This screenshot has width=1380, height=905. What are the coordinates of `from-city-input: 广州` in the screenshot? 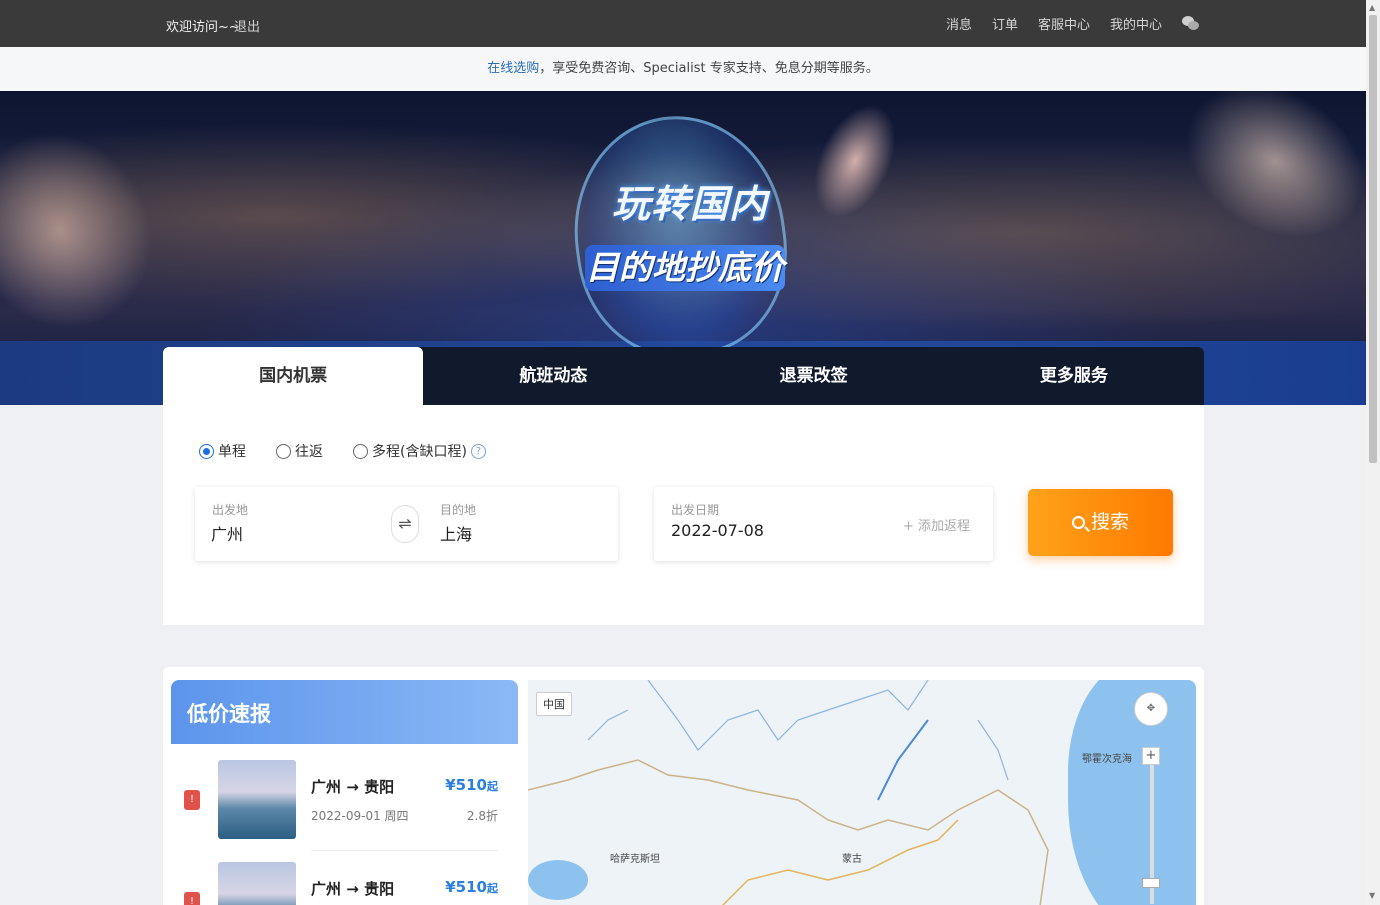 It's located at (227, 533).